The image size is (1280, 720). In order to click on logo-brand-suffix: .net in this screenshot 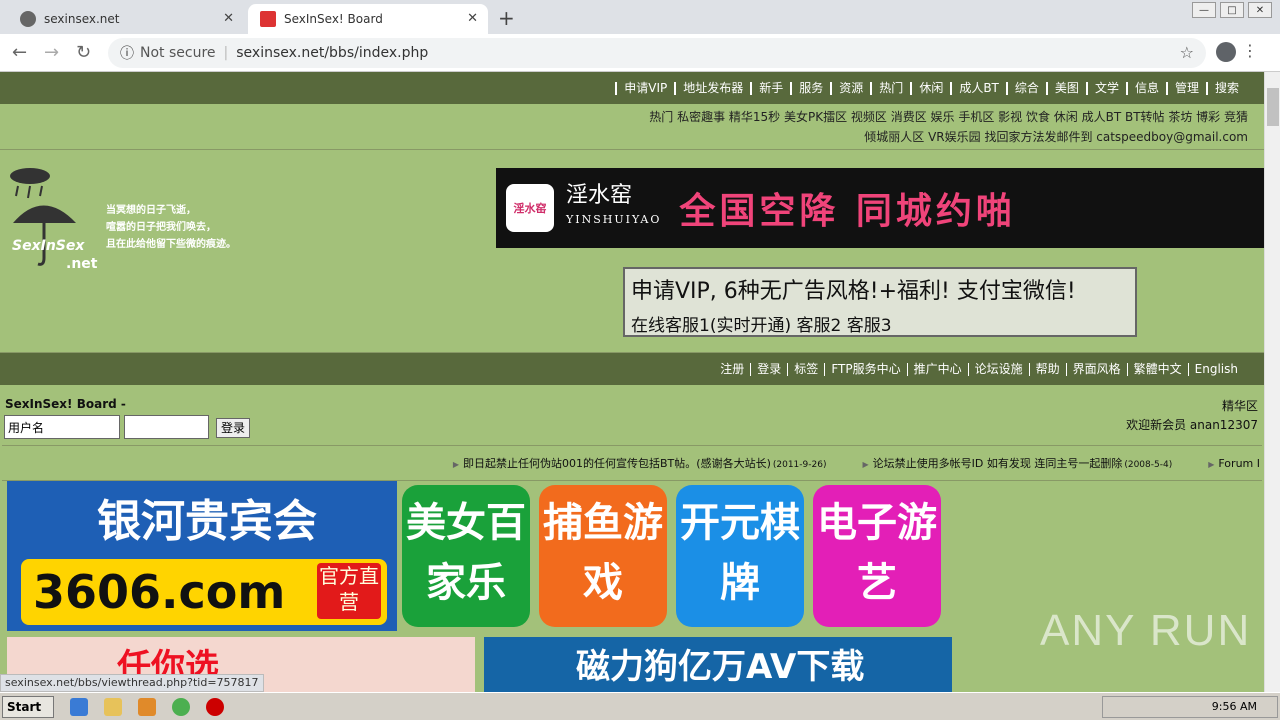, I will do `click(82, 264)`.